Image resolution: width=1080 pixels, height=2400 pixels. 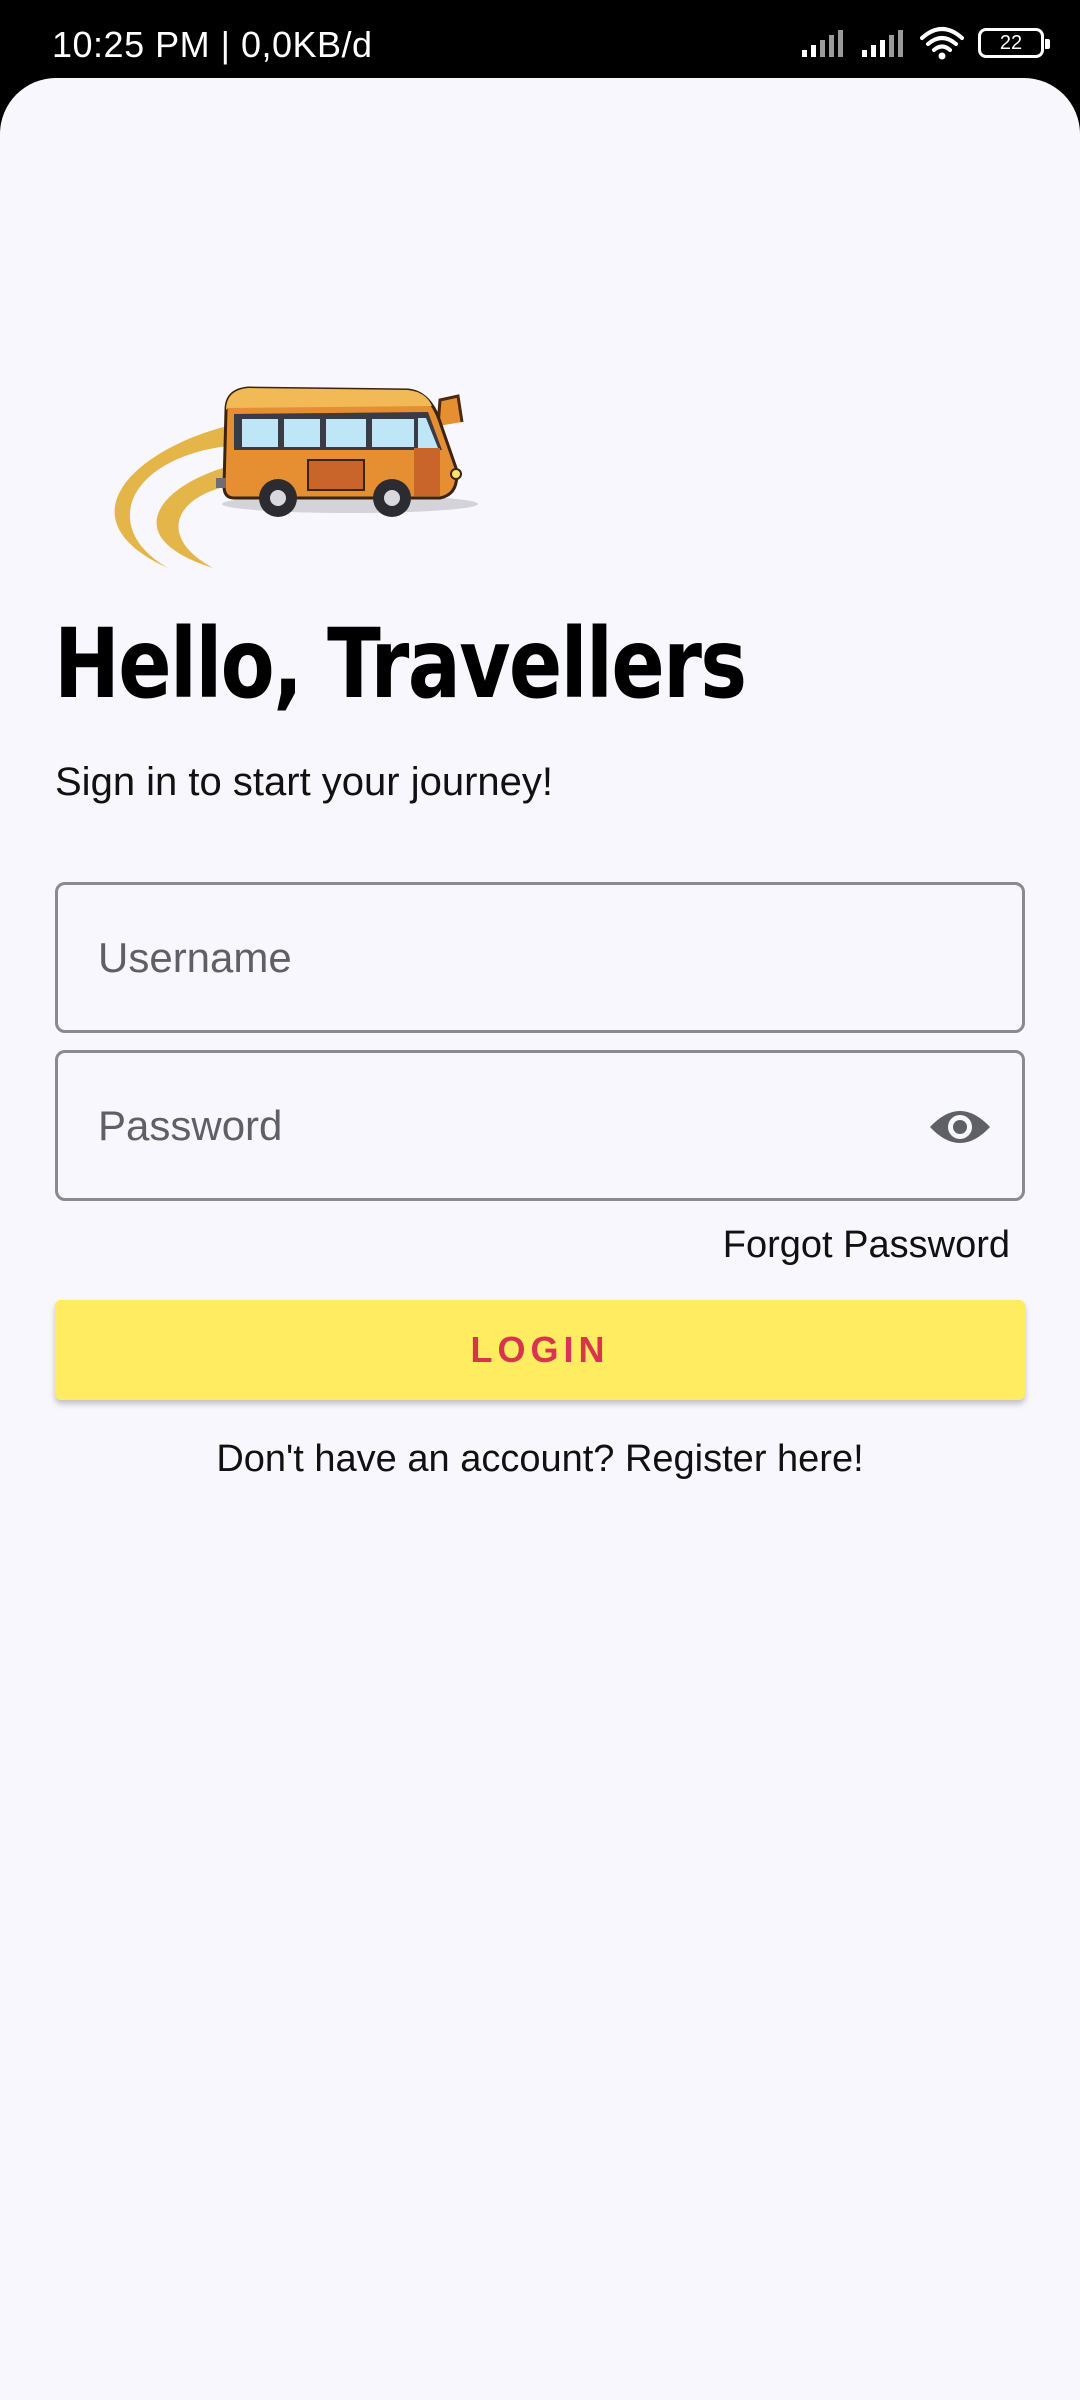 I want to click on status-icons: 22, so click(x=925, y=43).